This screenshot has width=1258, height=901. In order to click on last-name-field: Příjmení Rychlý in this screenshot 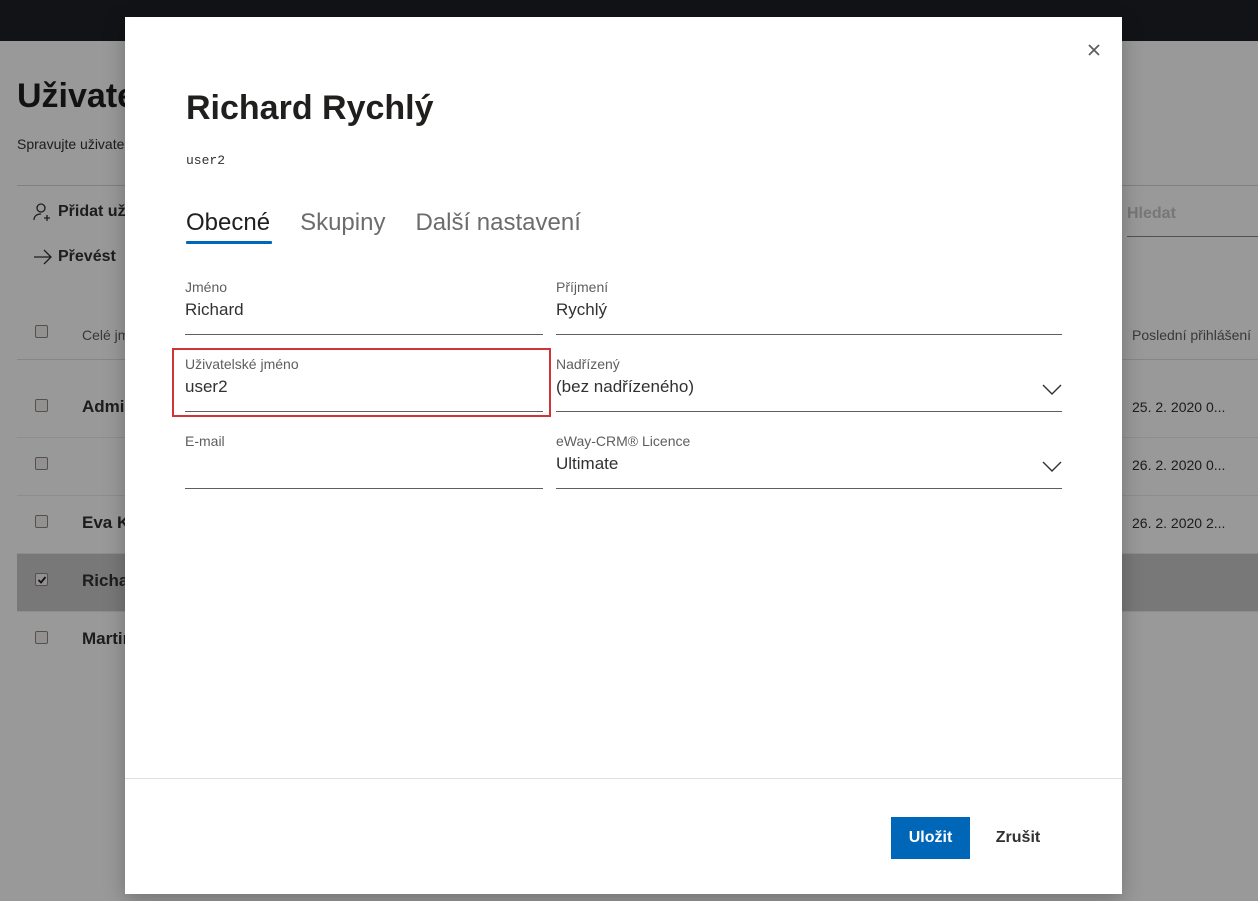, I will do `click(809, 307)`.